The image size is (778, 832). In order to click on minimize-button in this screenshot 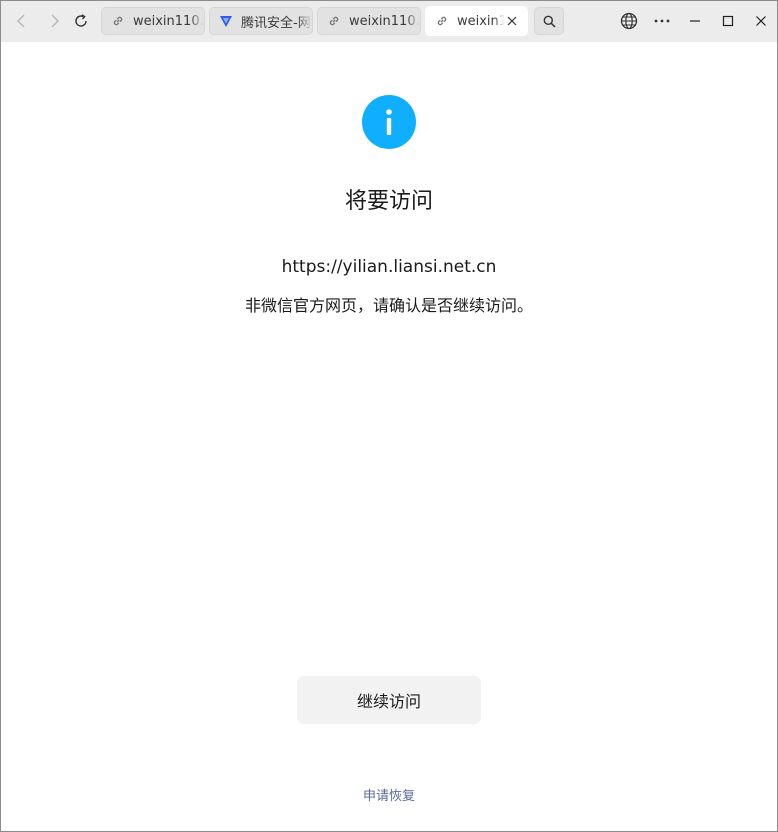, I will do `click(695, 21)`.